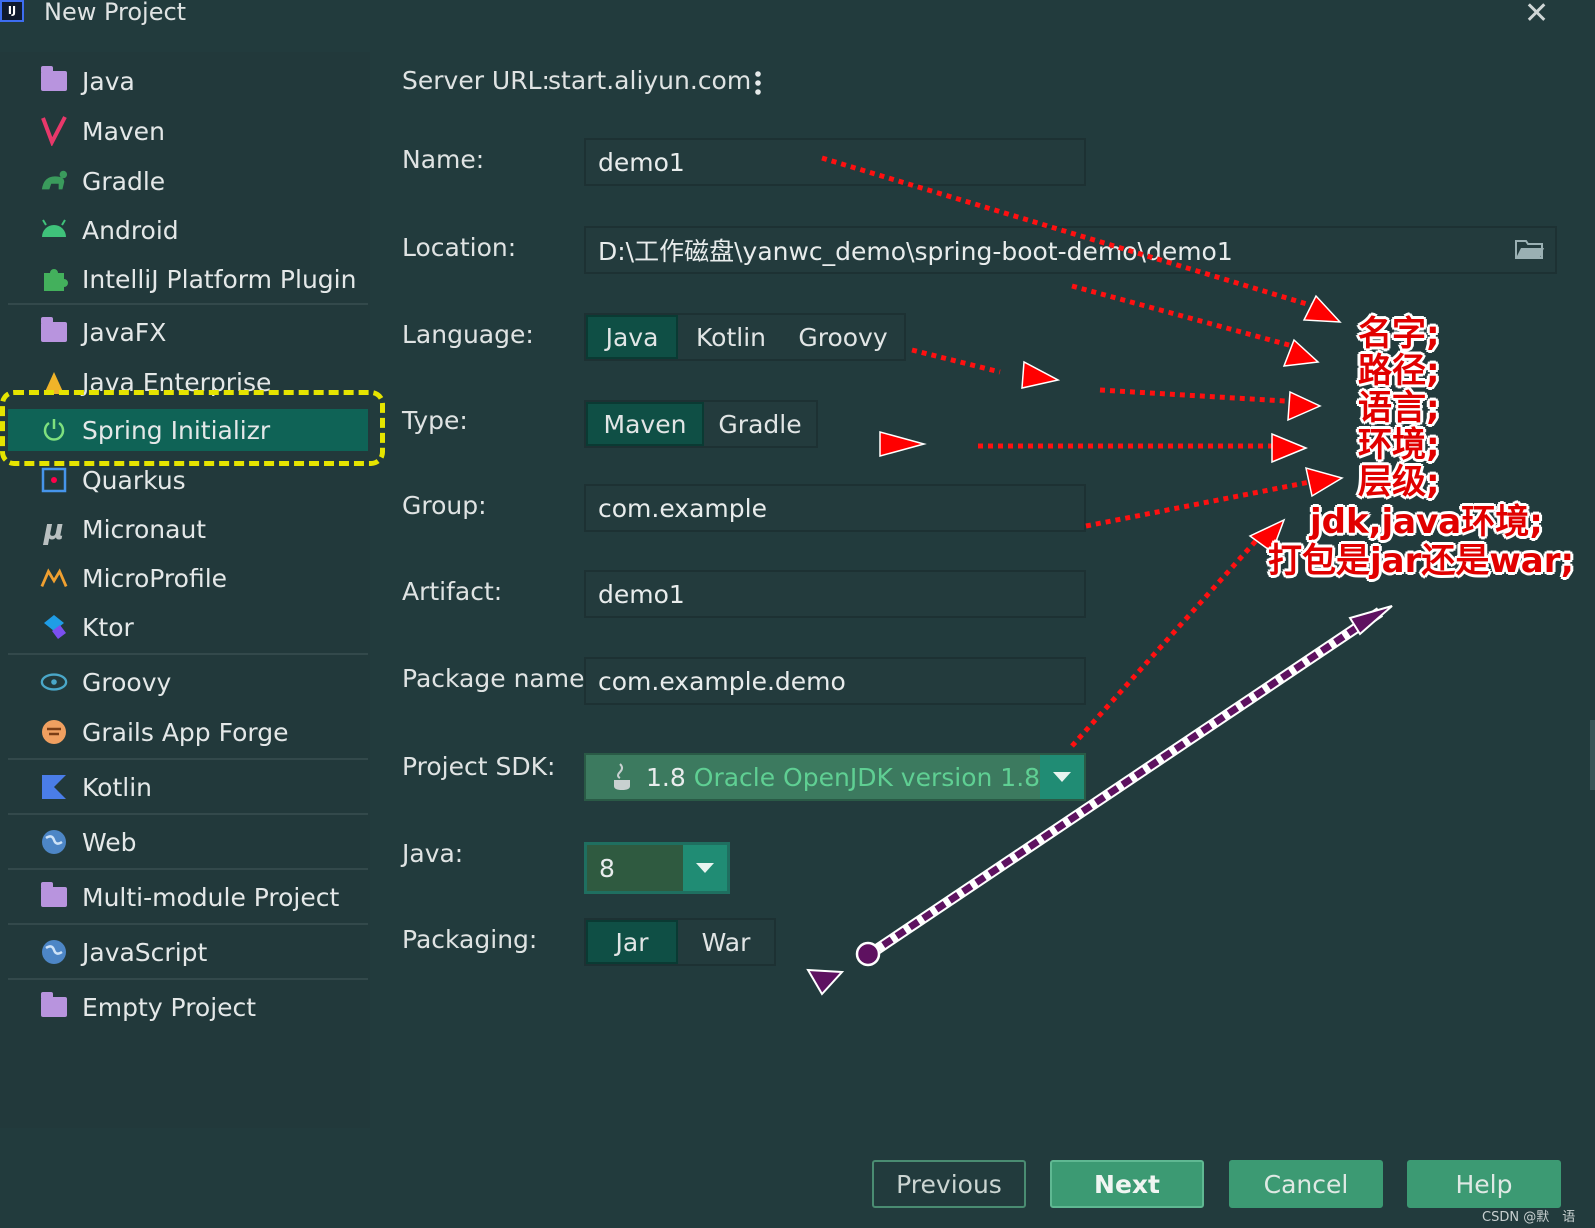 The width and height of the screenshot is (1595, 1228). Describe the element at coordinates (188, 897) in the screenshot. I see `sidebar-item-multi-module-project: Multi-module Project` at that location.